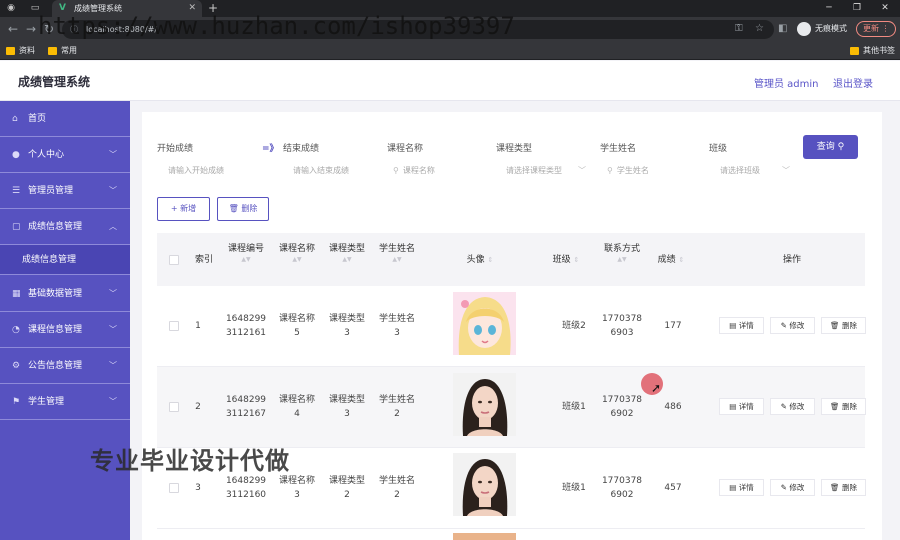  I want to click on update-button: 更新 ⋮, so click(876, 29).